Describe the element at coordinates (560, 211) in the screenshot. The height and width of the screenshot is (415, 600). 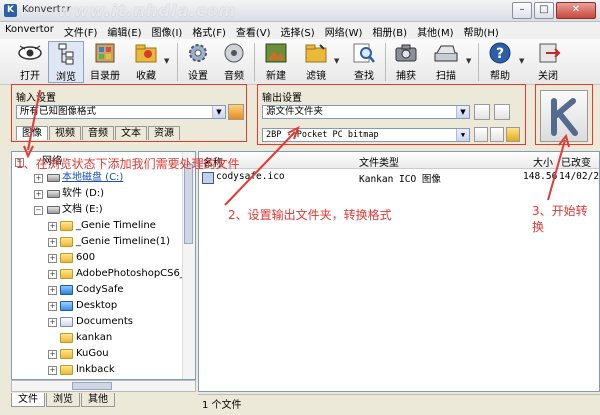
I see `annotation-step3-line1: 3、开始转` at that location.